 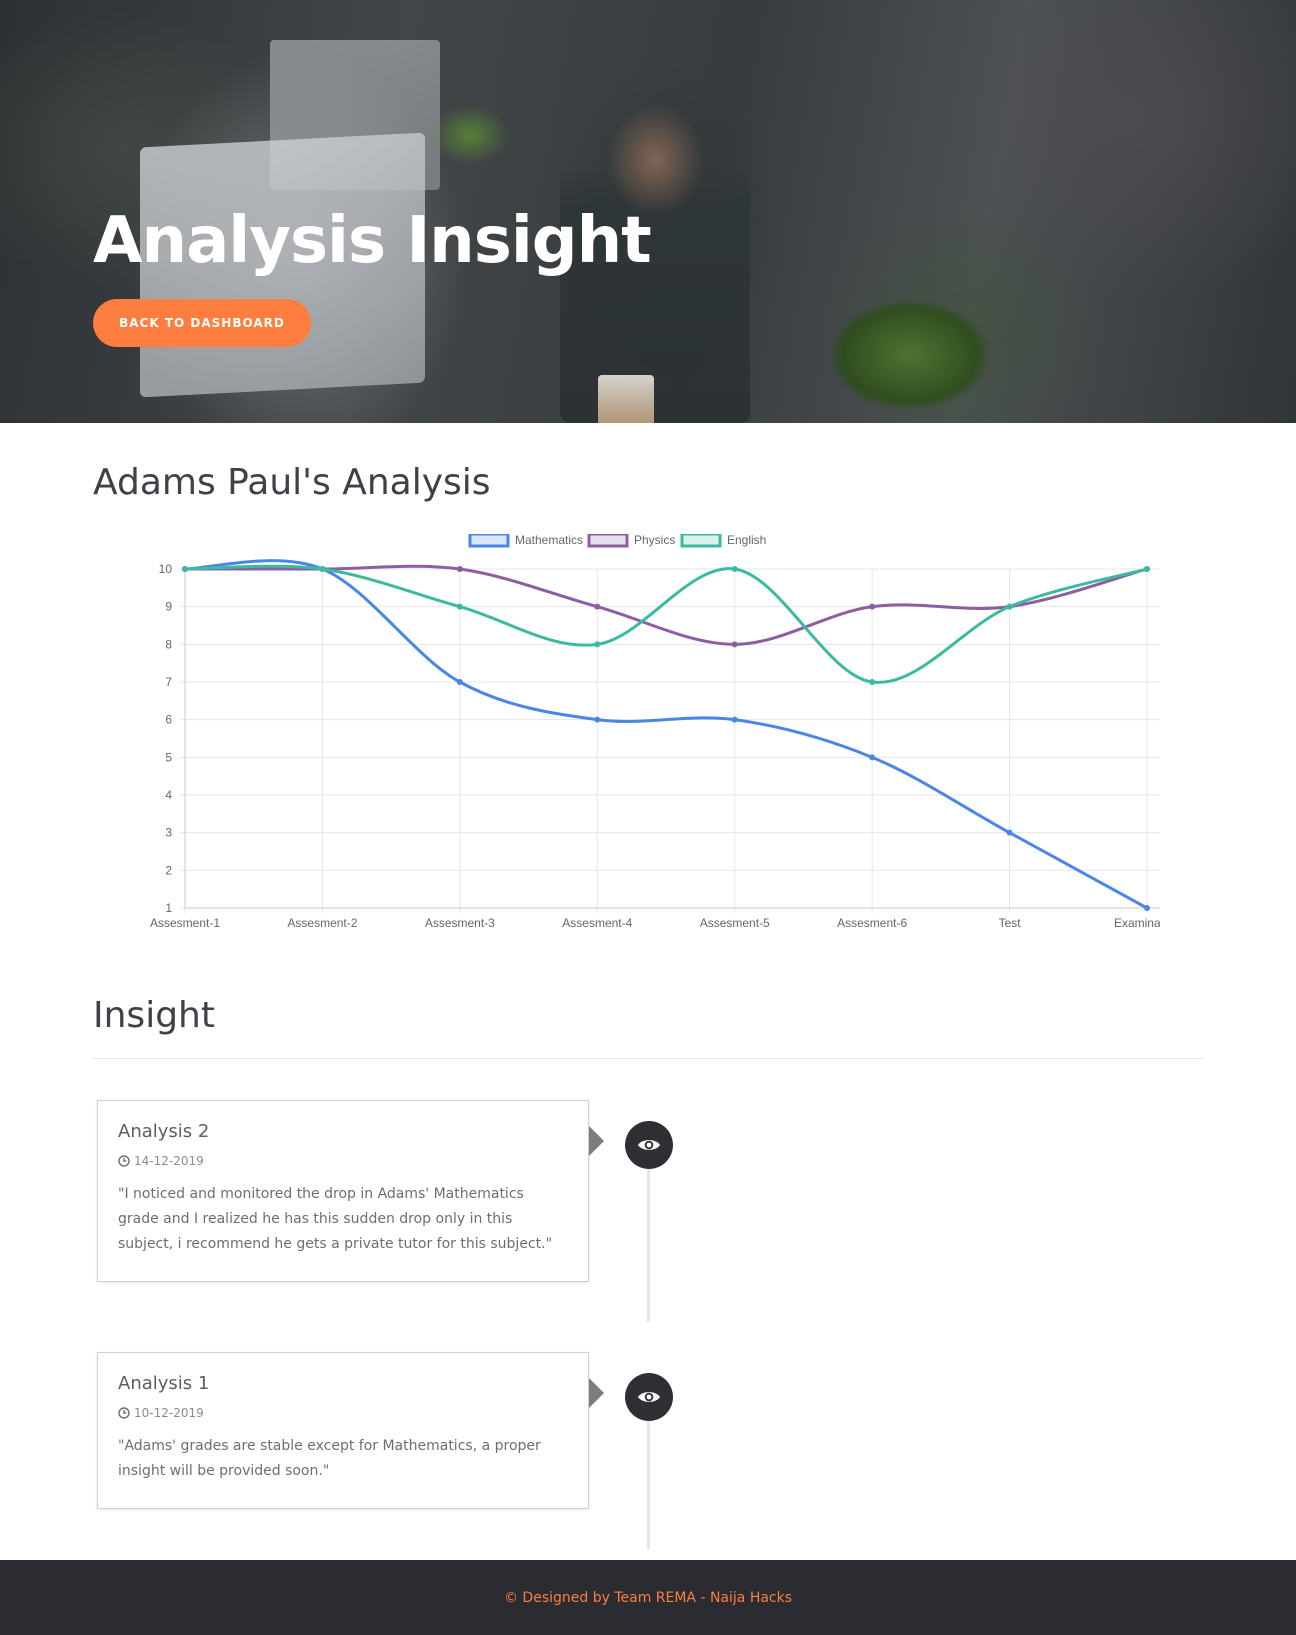 I want to click on x-tick-label: Assesment-5, so click(x=735, y=923).